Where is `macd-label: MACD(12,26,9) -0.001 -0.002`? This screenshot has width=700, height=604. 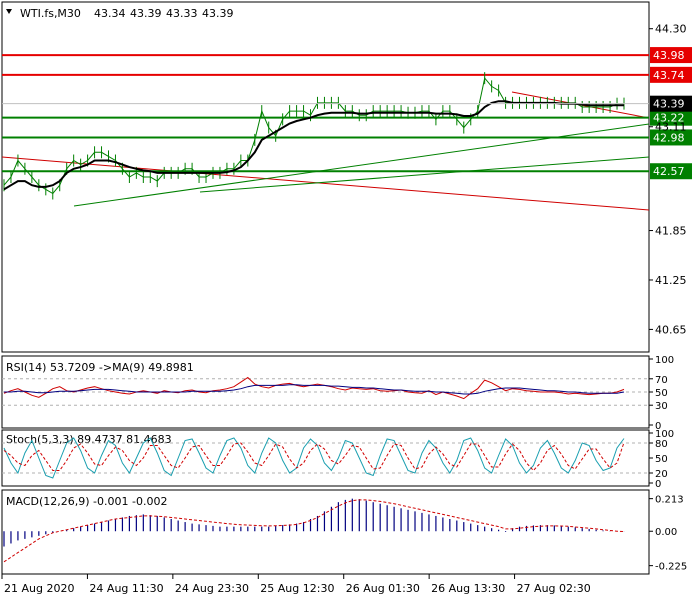 macd-label: MACD(12,26,9) -0.001 -0.002 is located at coordinates (86, 501).